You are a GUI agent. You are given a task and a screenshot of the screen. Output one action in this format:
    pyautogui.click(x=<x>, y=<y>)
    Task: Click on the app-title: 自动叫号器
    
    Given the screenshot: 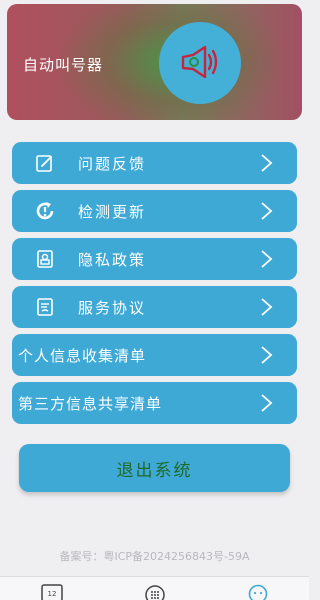 What is the action you would take?
    pyautogui.click(x=63, y=65)
    